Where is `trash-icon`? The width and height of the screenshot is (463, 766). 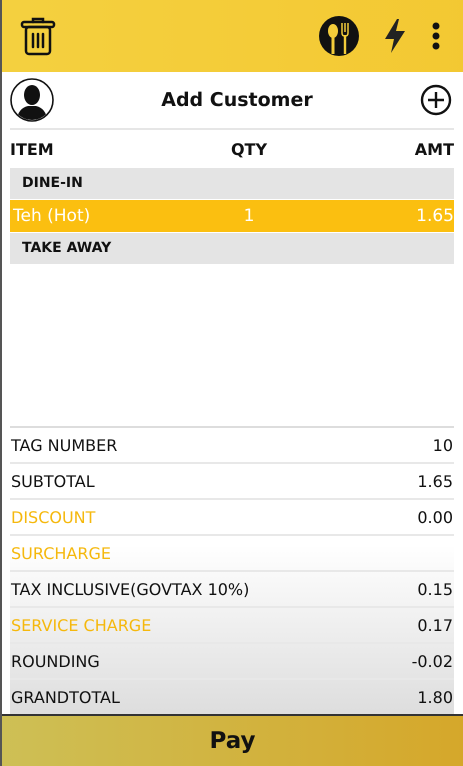
trash-icon is located at coordinates (38, 36).